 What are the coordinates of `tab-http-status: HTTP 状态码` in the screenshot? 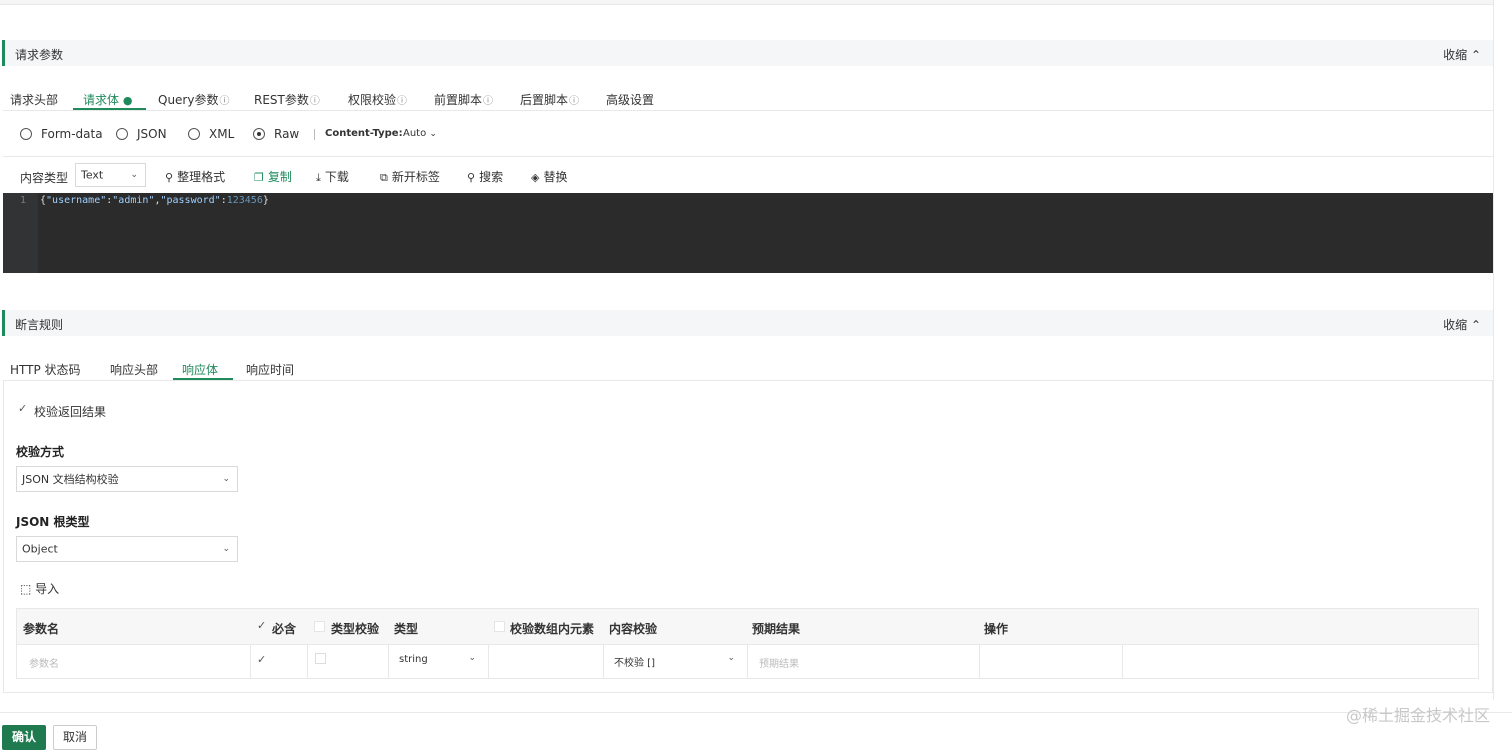 It's located at (45, 369).